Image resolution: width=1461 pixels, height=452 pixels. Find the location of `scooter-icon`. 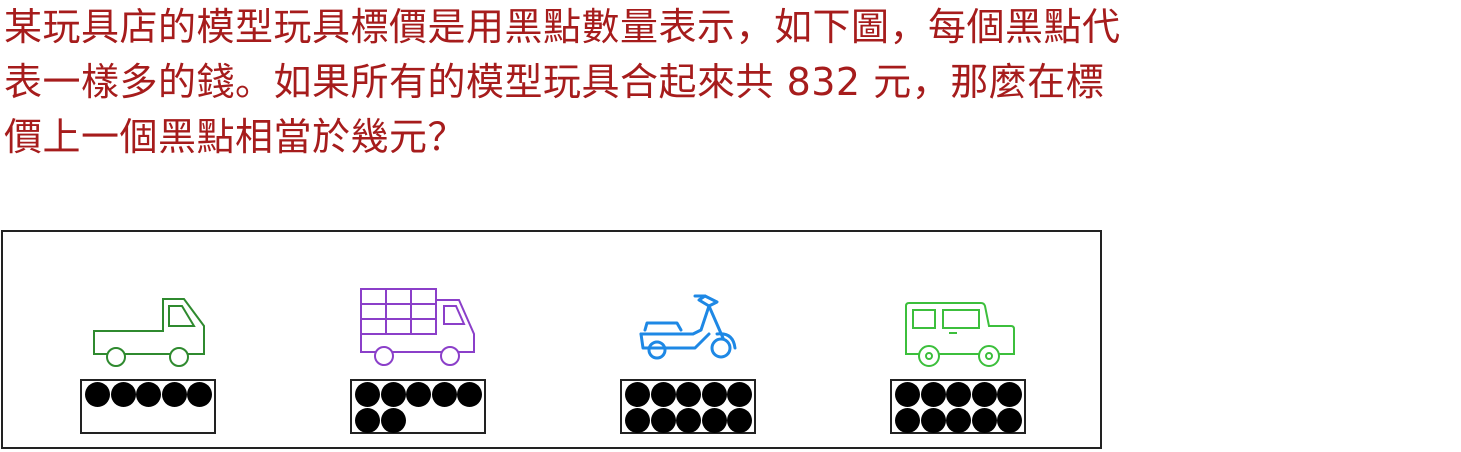

scooter-icon is located at coordinates (689, 328).